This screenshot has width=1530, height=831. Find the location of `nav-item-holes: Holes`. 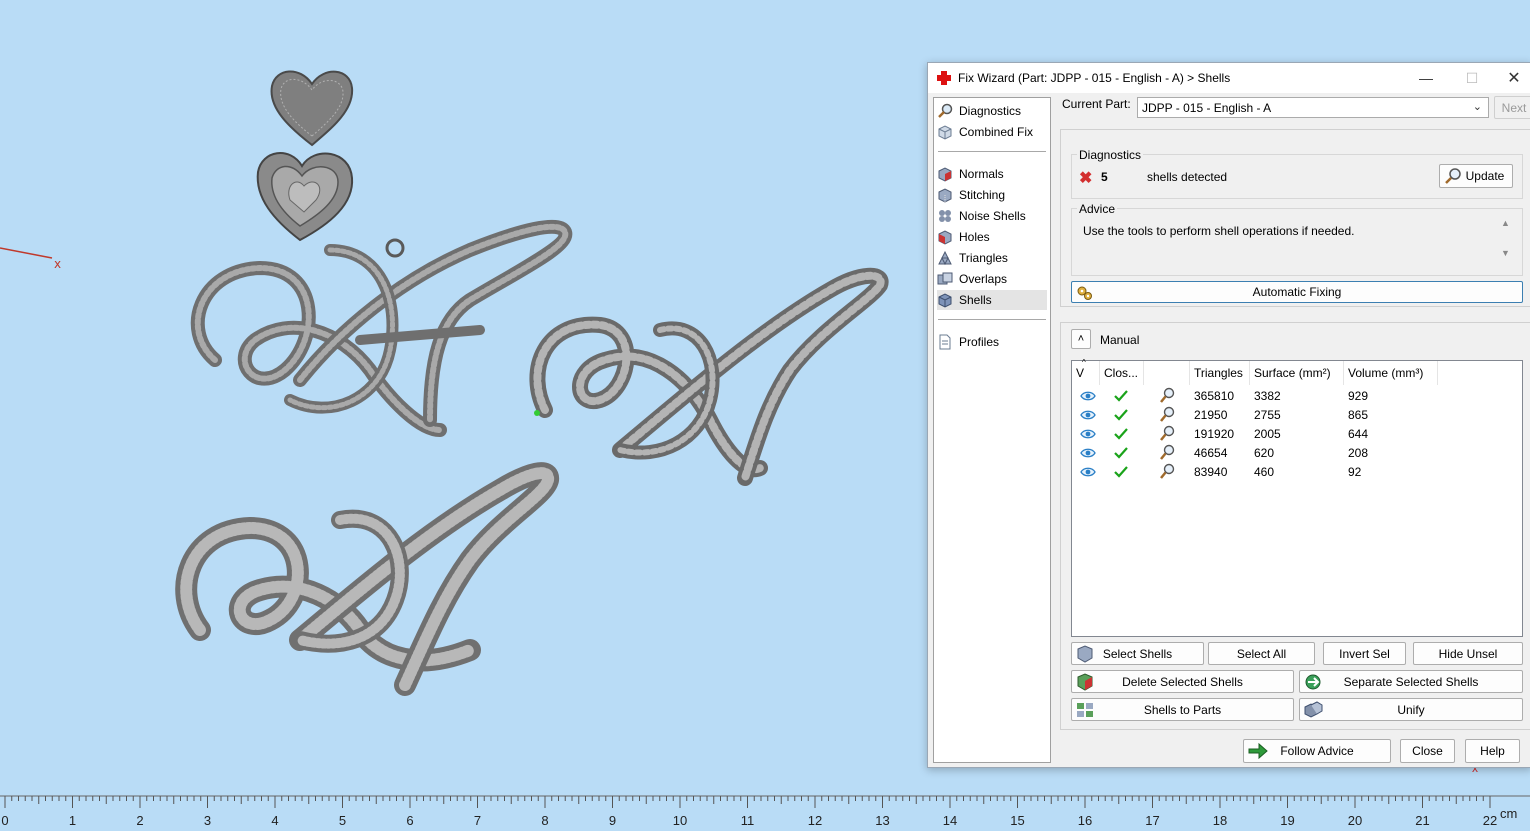

nav-item-holes: Holes is located at coordinates (992, 237).